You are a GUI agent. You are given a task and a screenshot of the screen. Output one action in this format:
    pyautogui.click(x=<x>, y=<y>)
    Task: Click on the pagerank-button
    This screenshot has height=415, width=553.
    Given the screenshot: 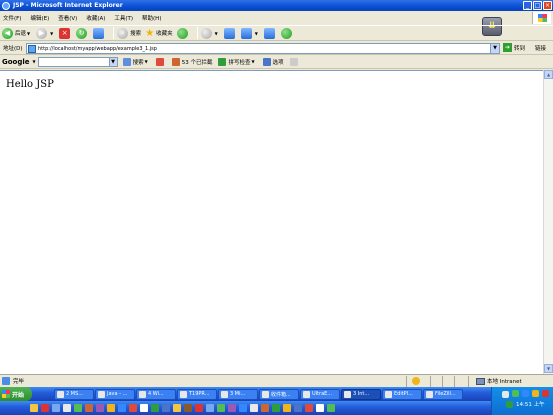 What is the action you would take?
    pyautogui.click(x=160, y=61)
    